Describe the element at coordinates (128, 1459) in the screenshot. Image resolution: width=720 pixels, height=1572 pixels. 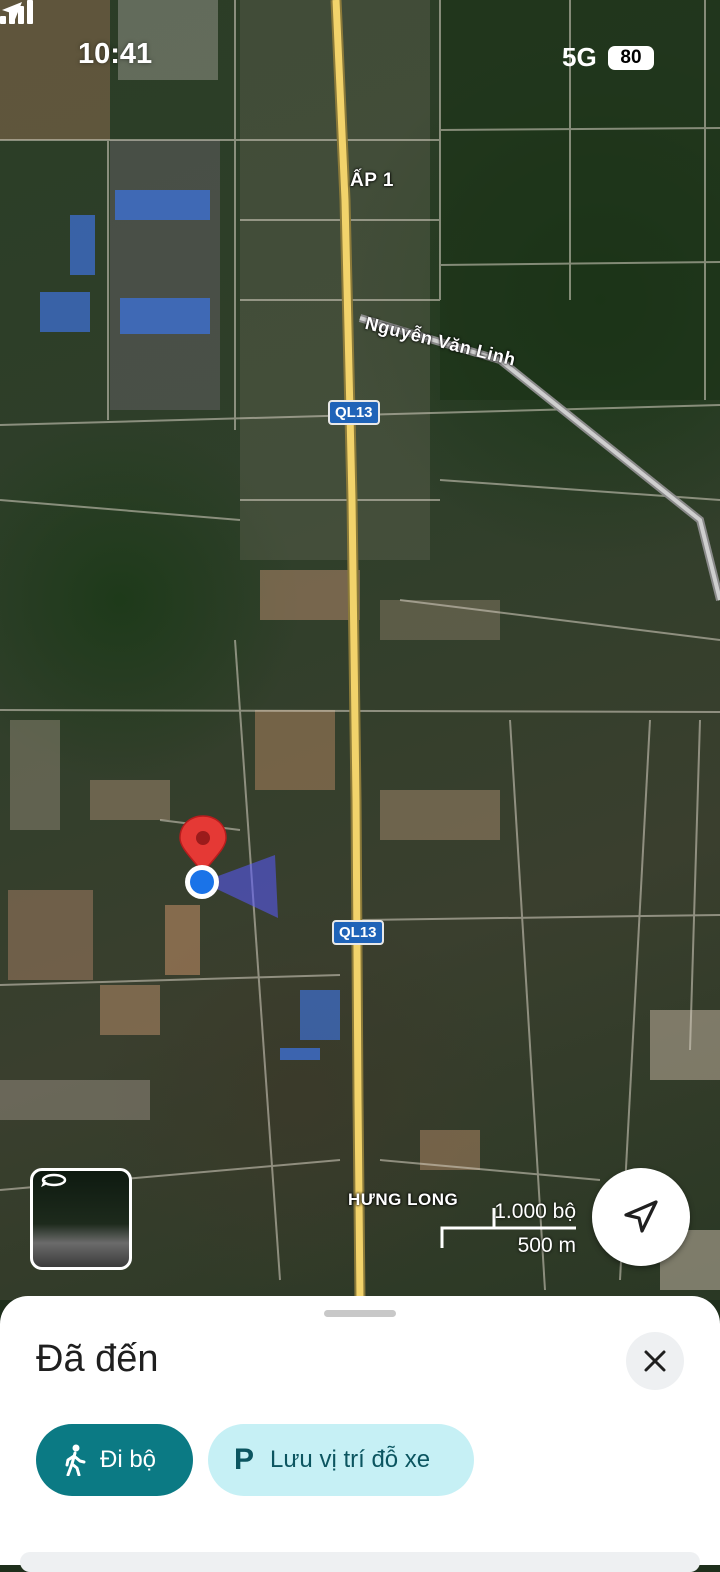
I see `walk-label: Đi bộ` at that location.